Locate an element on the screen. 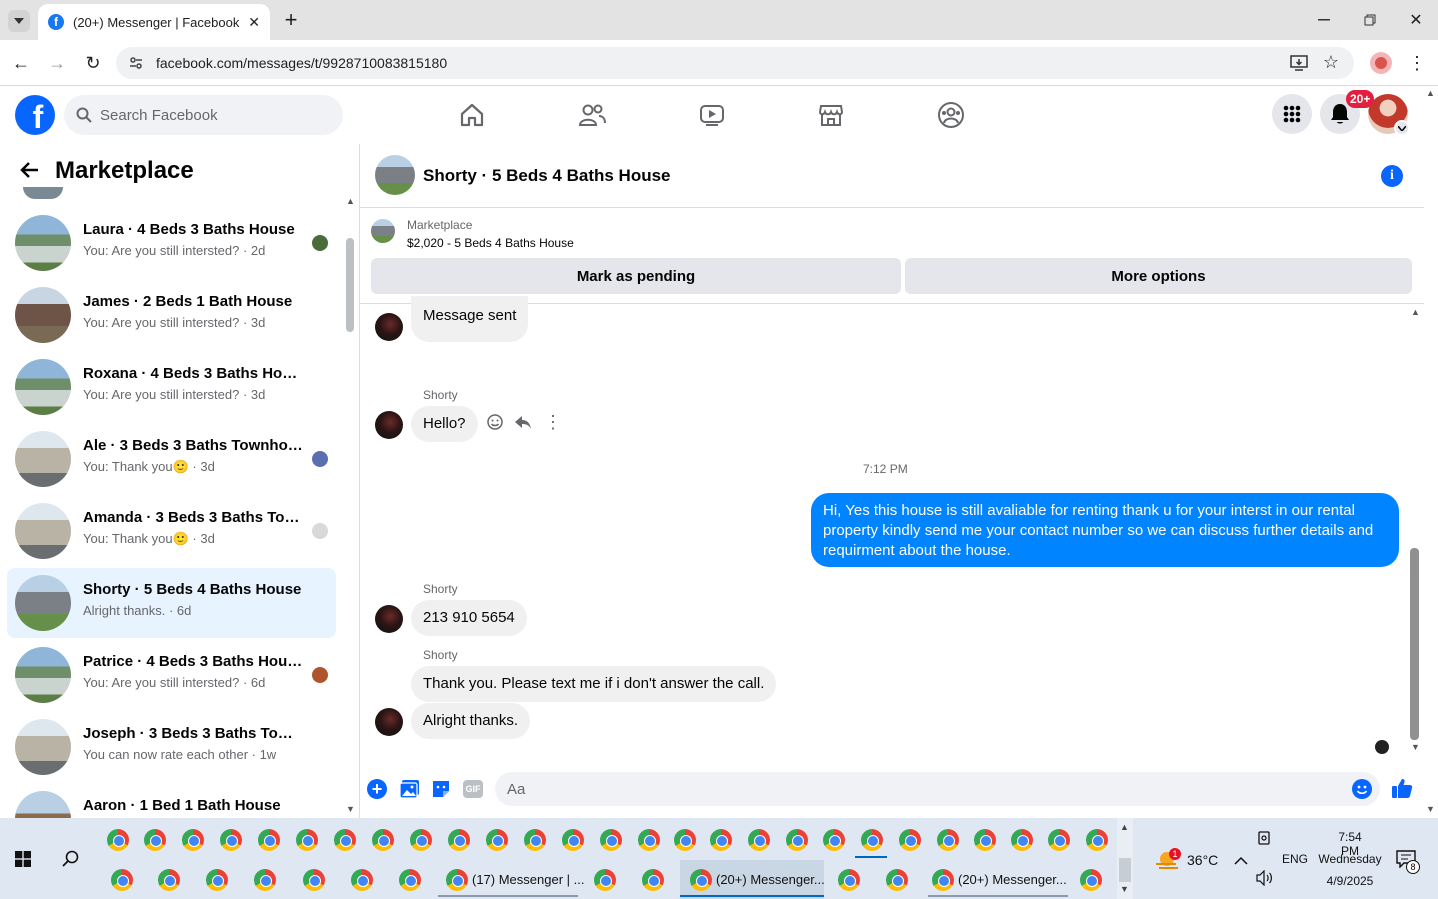  install-app-icon is located at coordinates (1299, 63).